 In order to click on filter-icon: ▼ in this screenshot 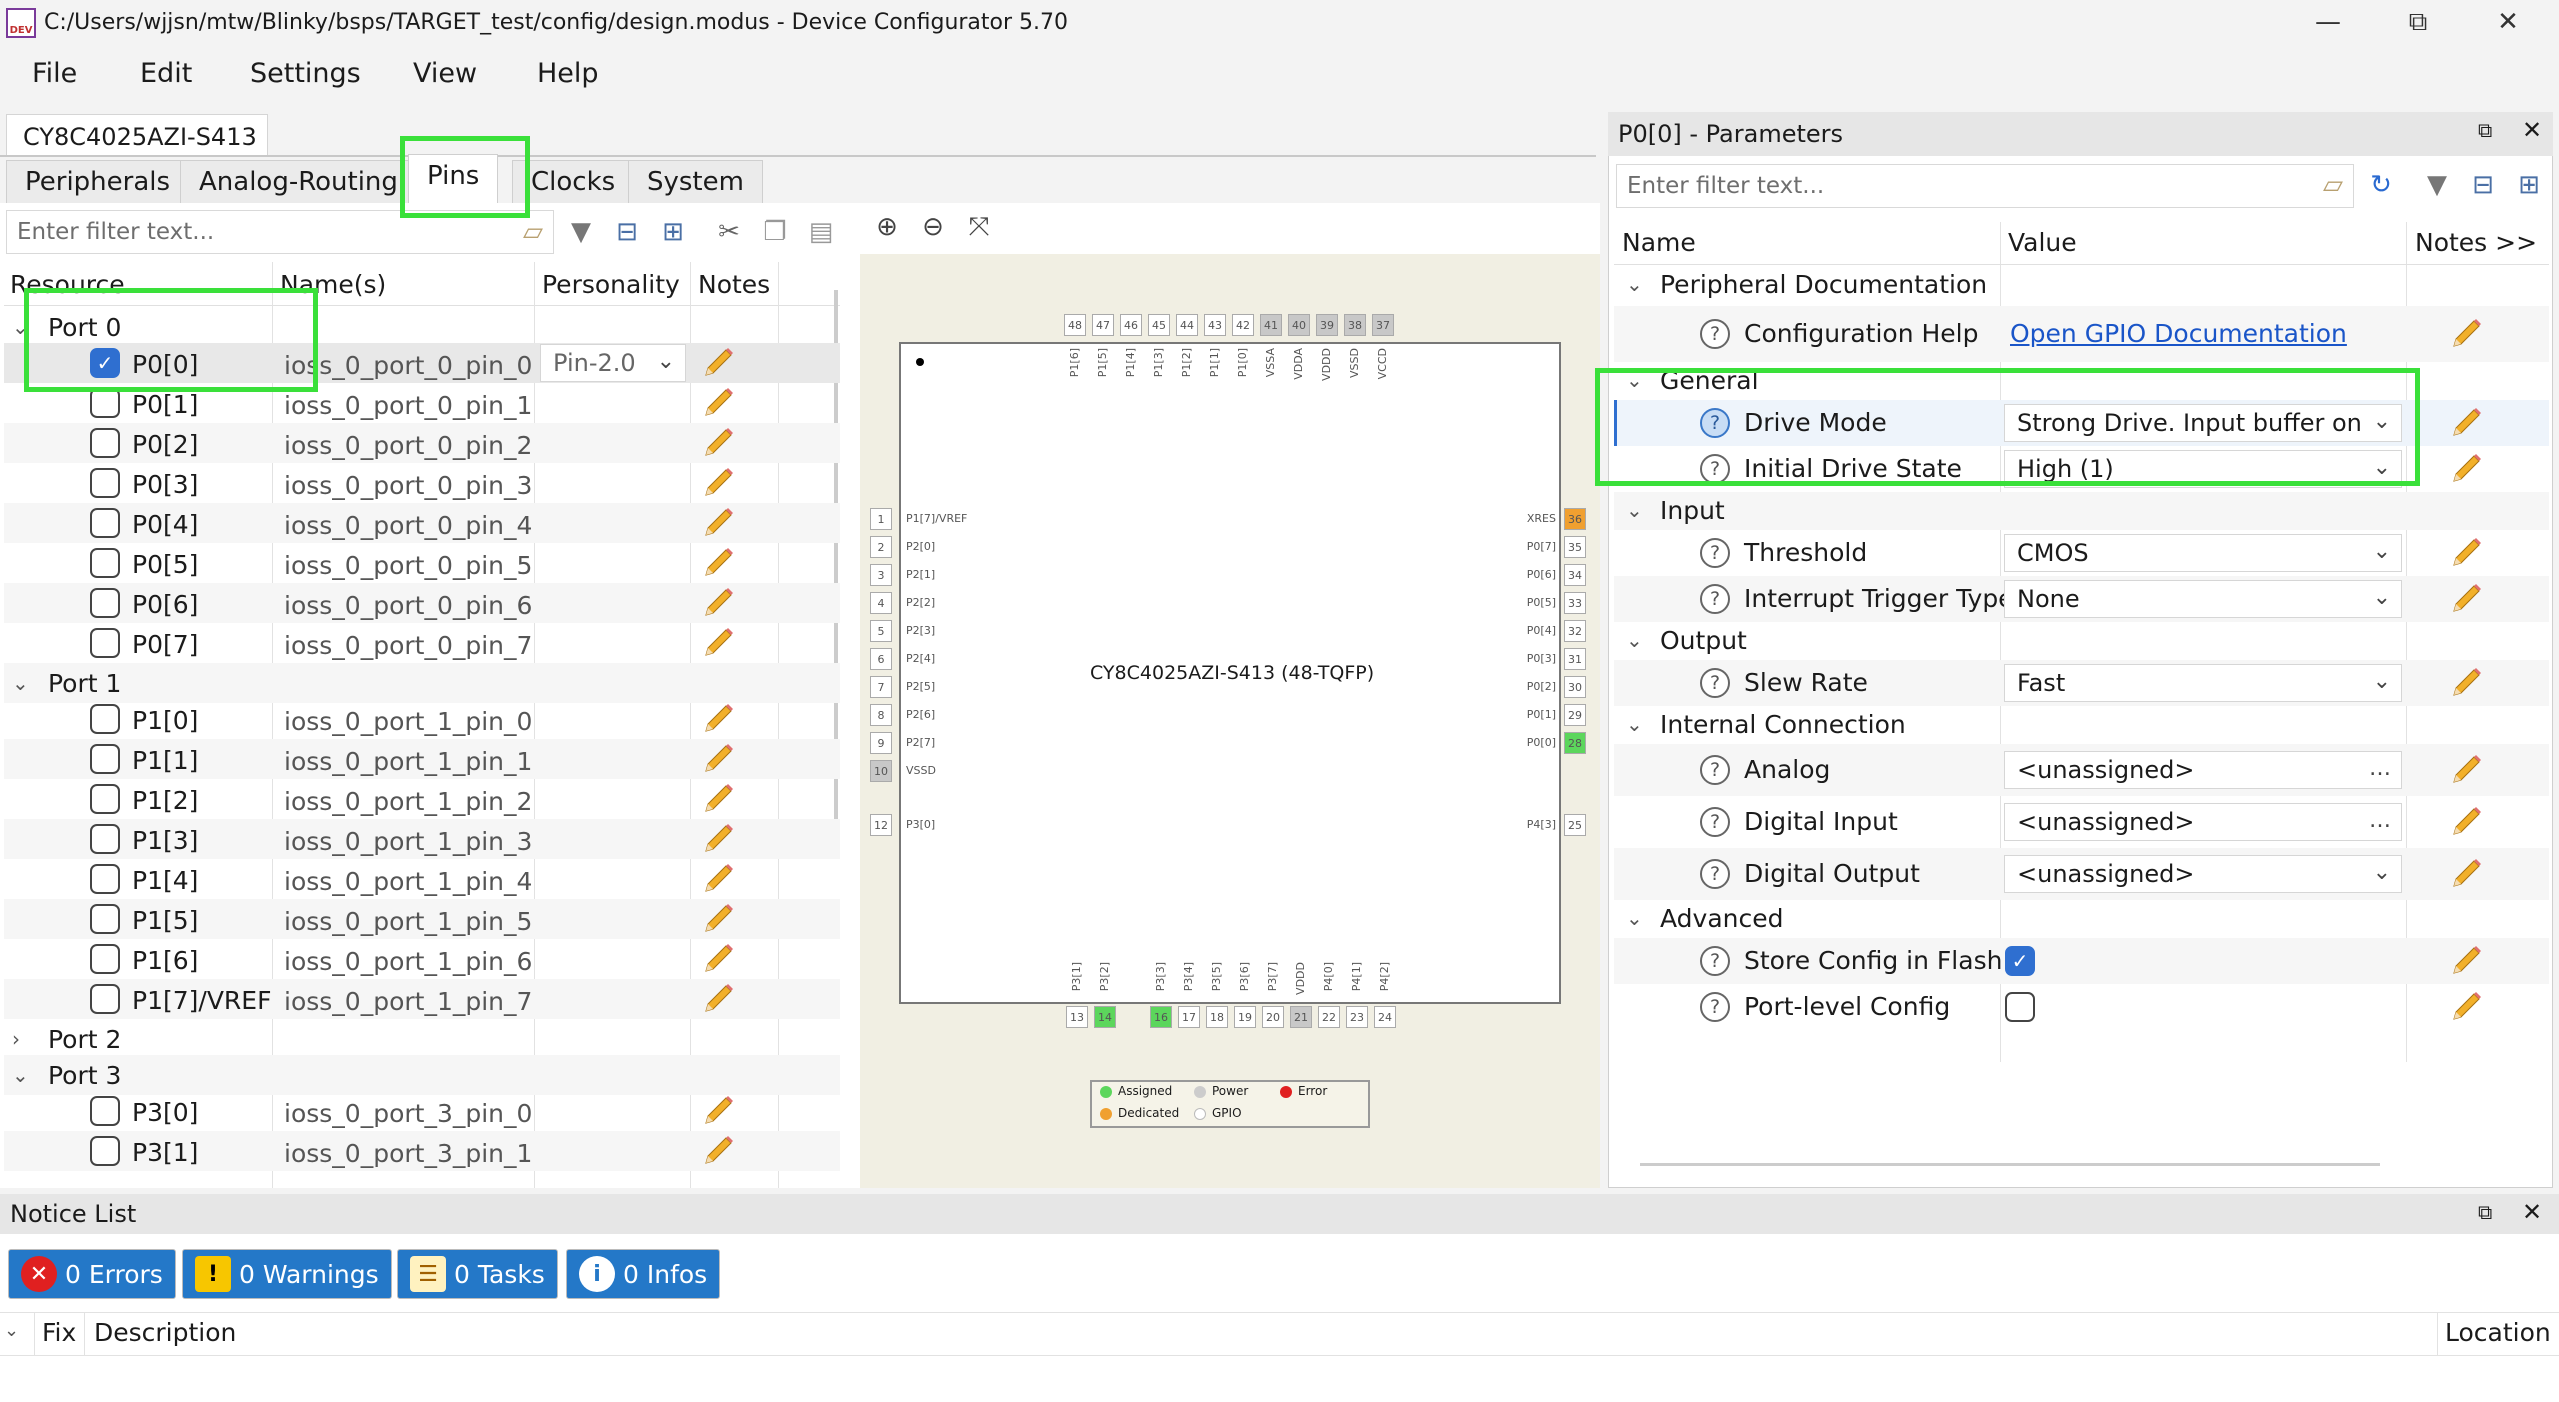, I will do `click(2437, 185)`.